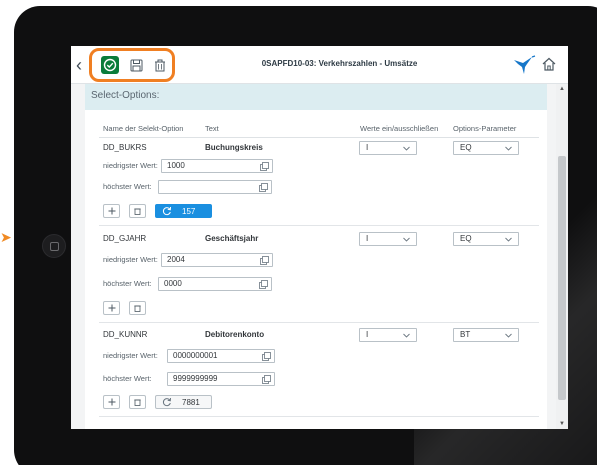  Describe the element at coordinates (176, 165) in the screenshot. I see `low-value: 1000` at that location.